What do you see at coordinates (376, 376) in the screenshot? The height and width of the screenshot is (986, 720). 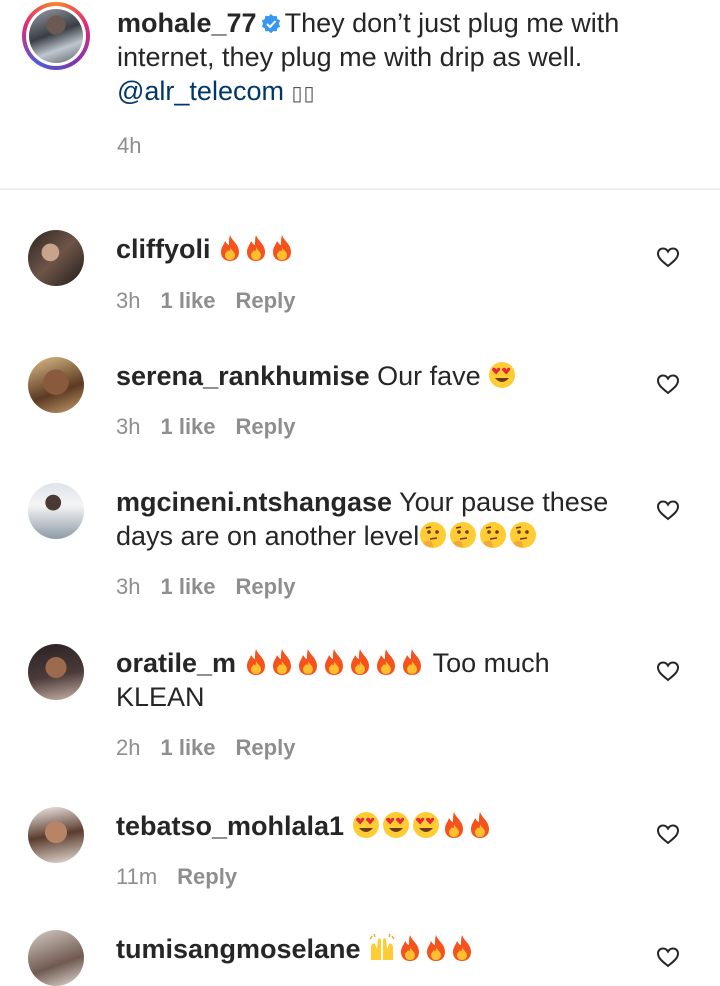 I see `comment-body: serena_rankhumise Our fave` at bounding box center [376, 376].